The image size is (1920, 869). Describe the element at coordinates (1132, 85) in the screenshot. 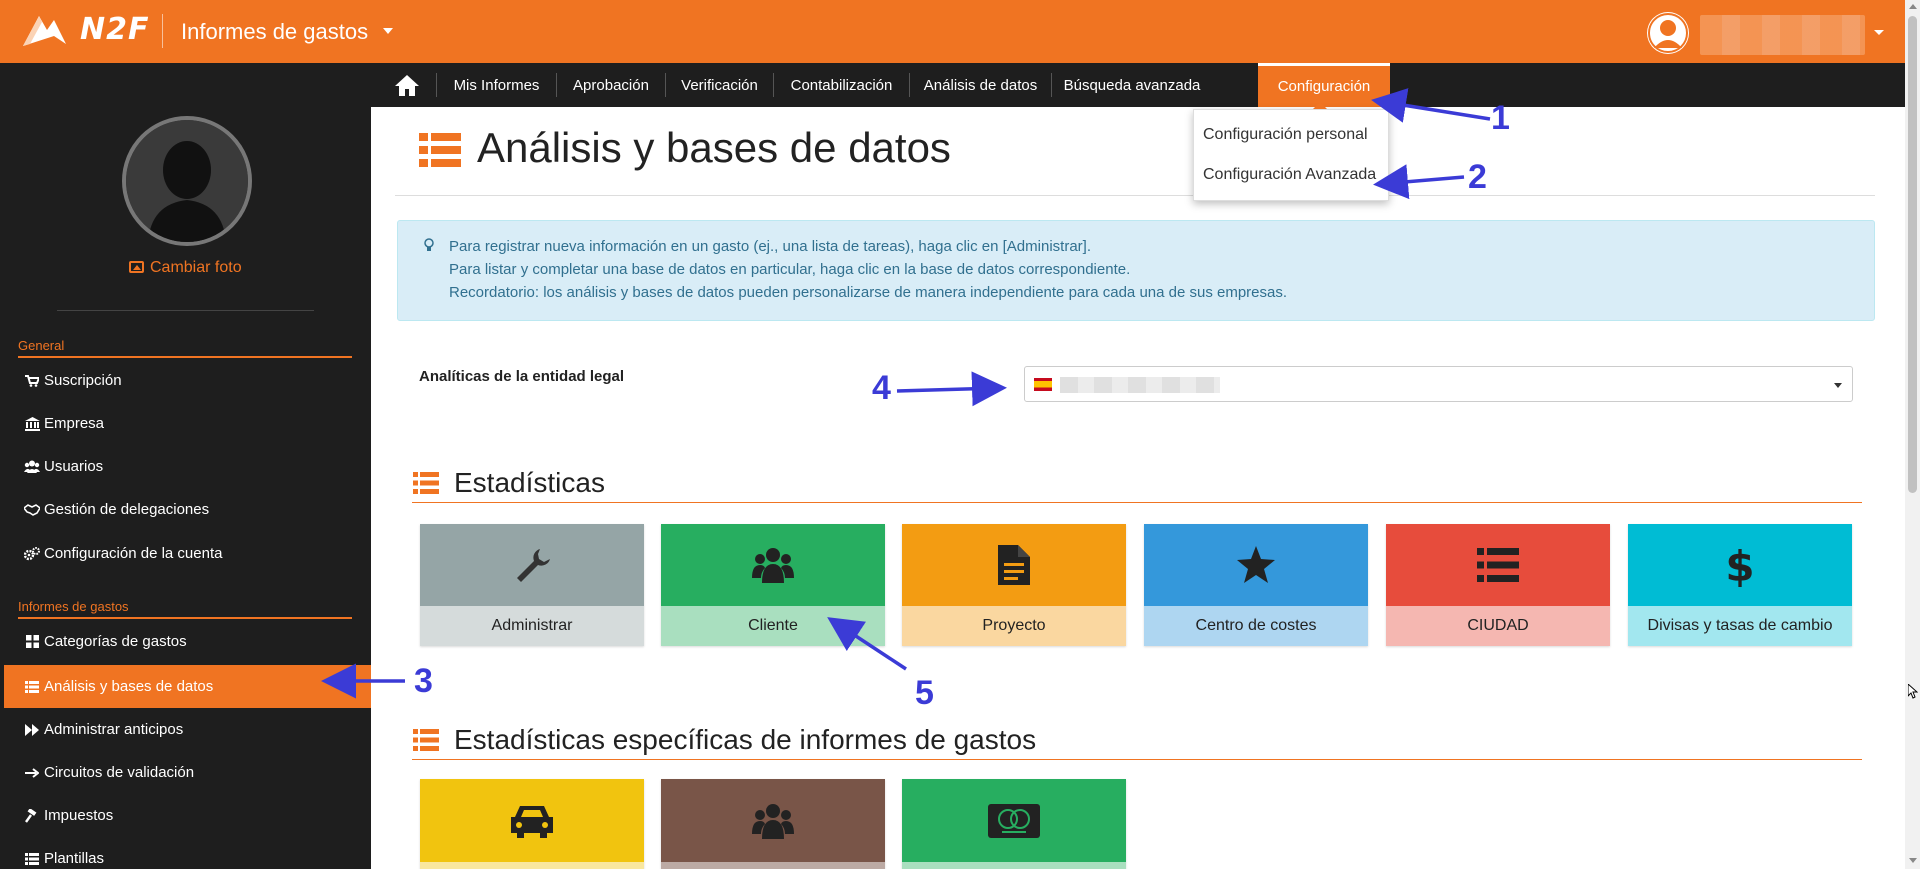

I see `nav-busqueda-avanzada: Búsqueda avanzada` at that location.